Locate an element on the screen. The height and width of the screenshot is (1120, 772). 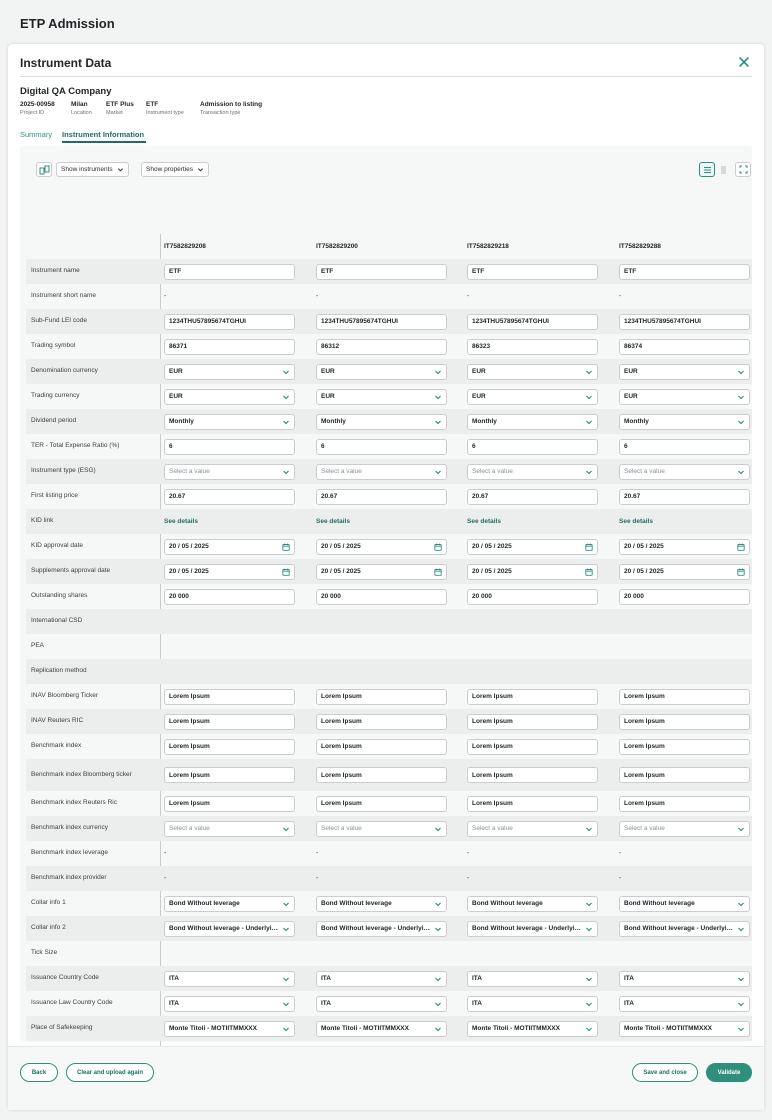
tab-instrument-information: Instrument Information is located at coordinates (103, 134).